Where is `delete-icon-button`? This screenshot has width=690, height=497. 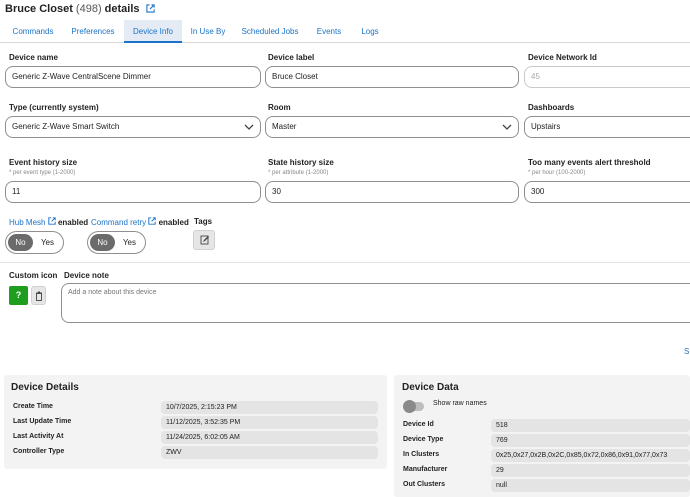
delete-icon-button is located at coordinates (38, 295).